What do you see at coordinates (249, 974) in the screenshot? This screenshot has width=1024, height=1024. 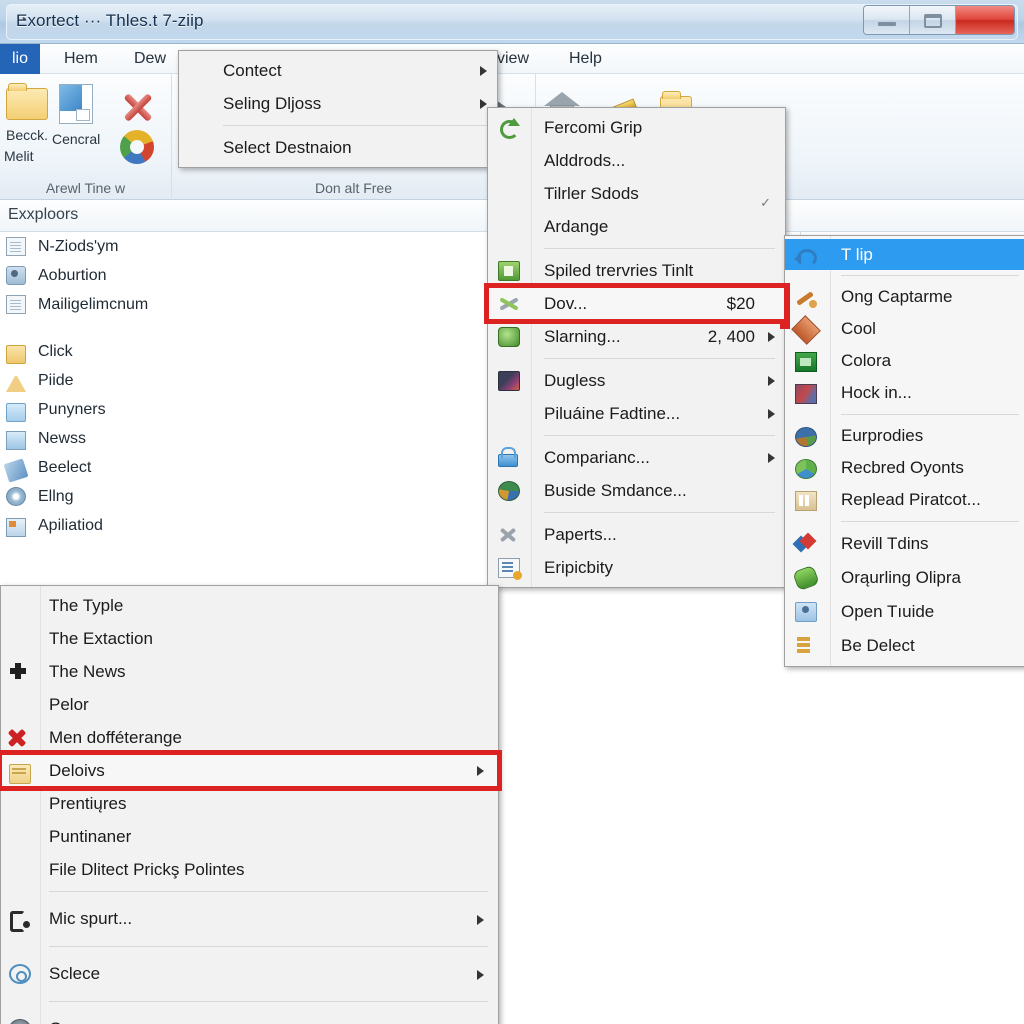 I see `bottom-menu-item-10: Sclece` at bounding box center [249, 974].